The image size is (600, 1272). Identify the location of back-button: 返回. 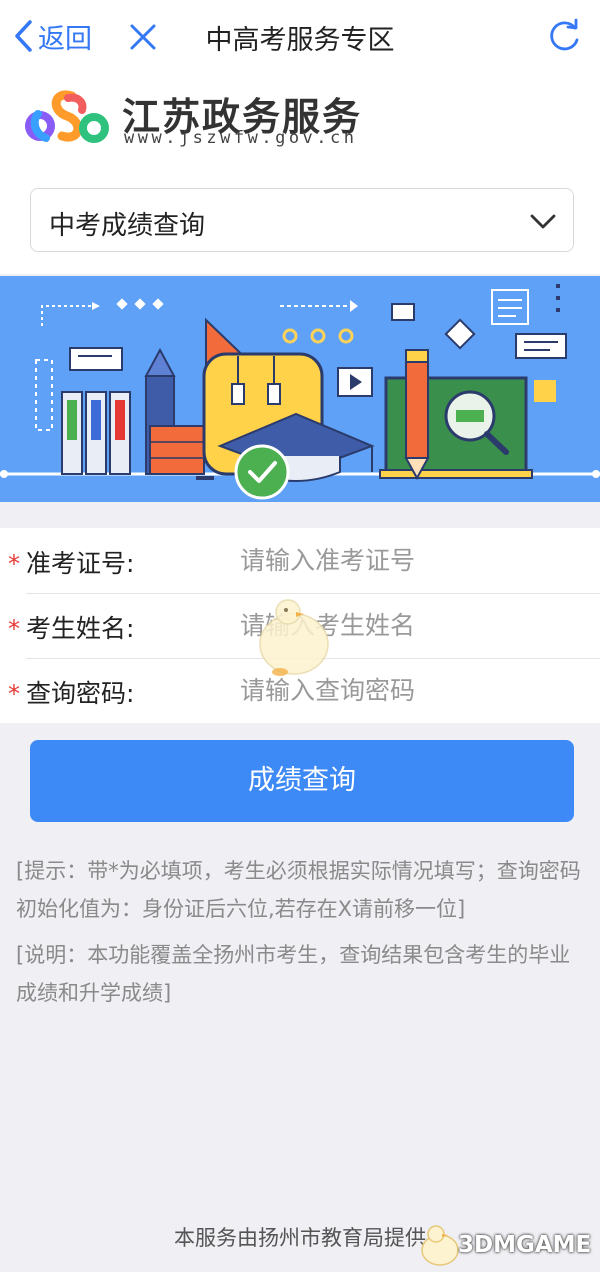
(52, 36).